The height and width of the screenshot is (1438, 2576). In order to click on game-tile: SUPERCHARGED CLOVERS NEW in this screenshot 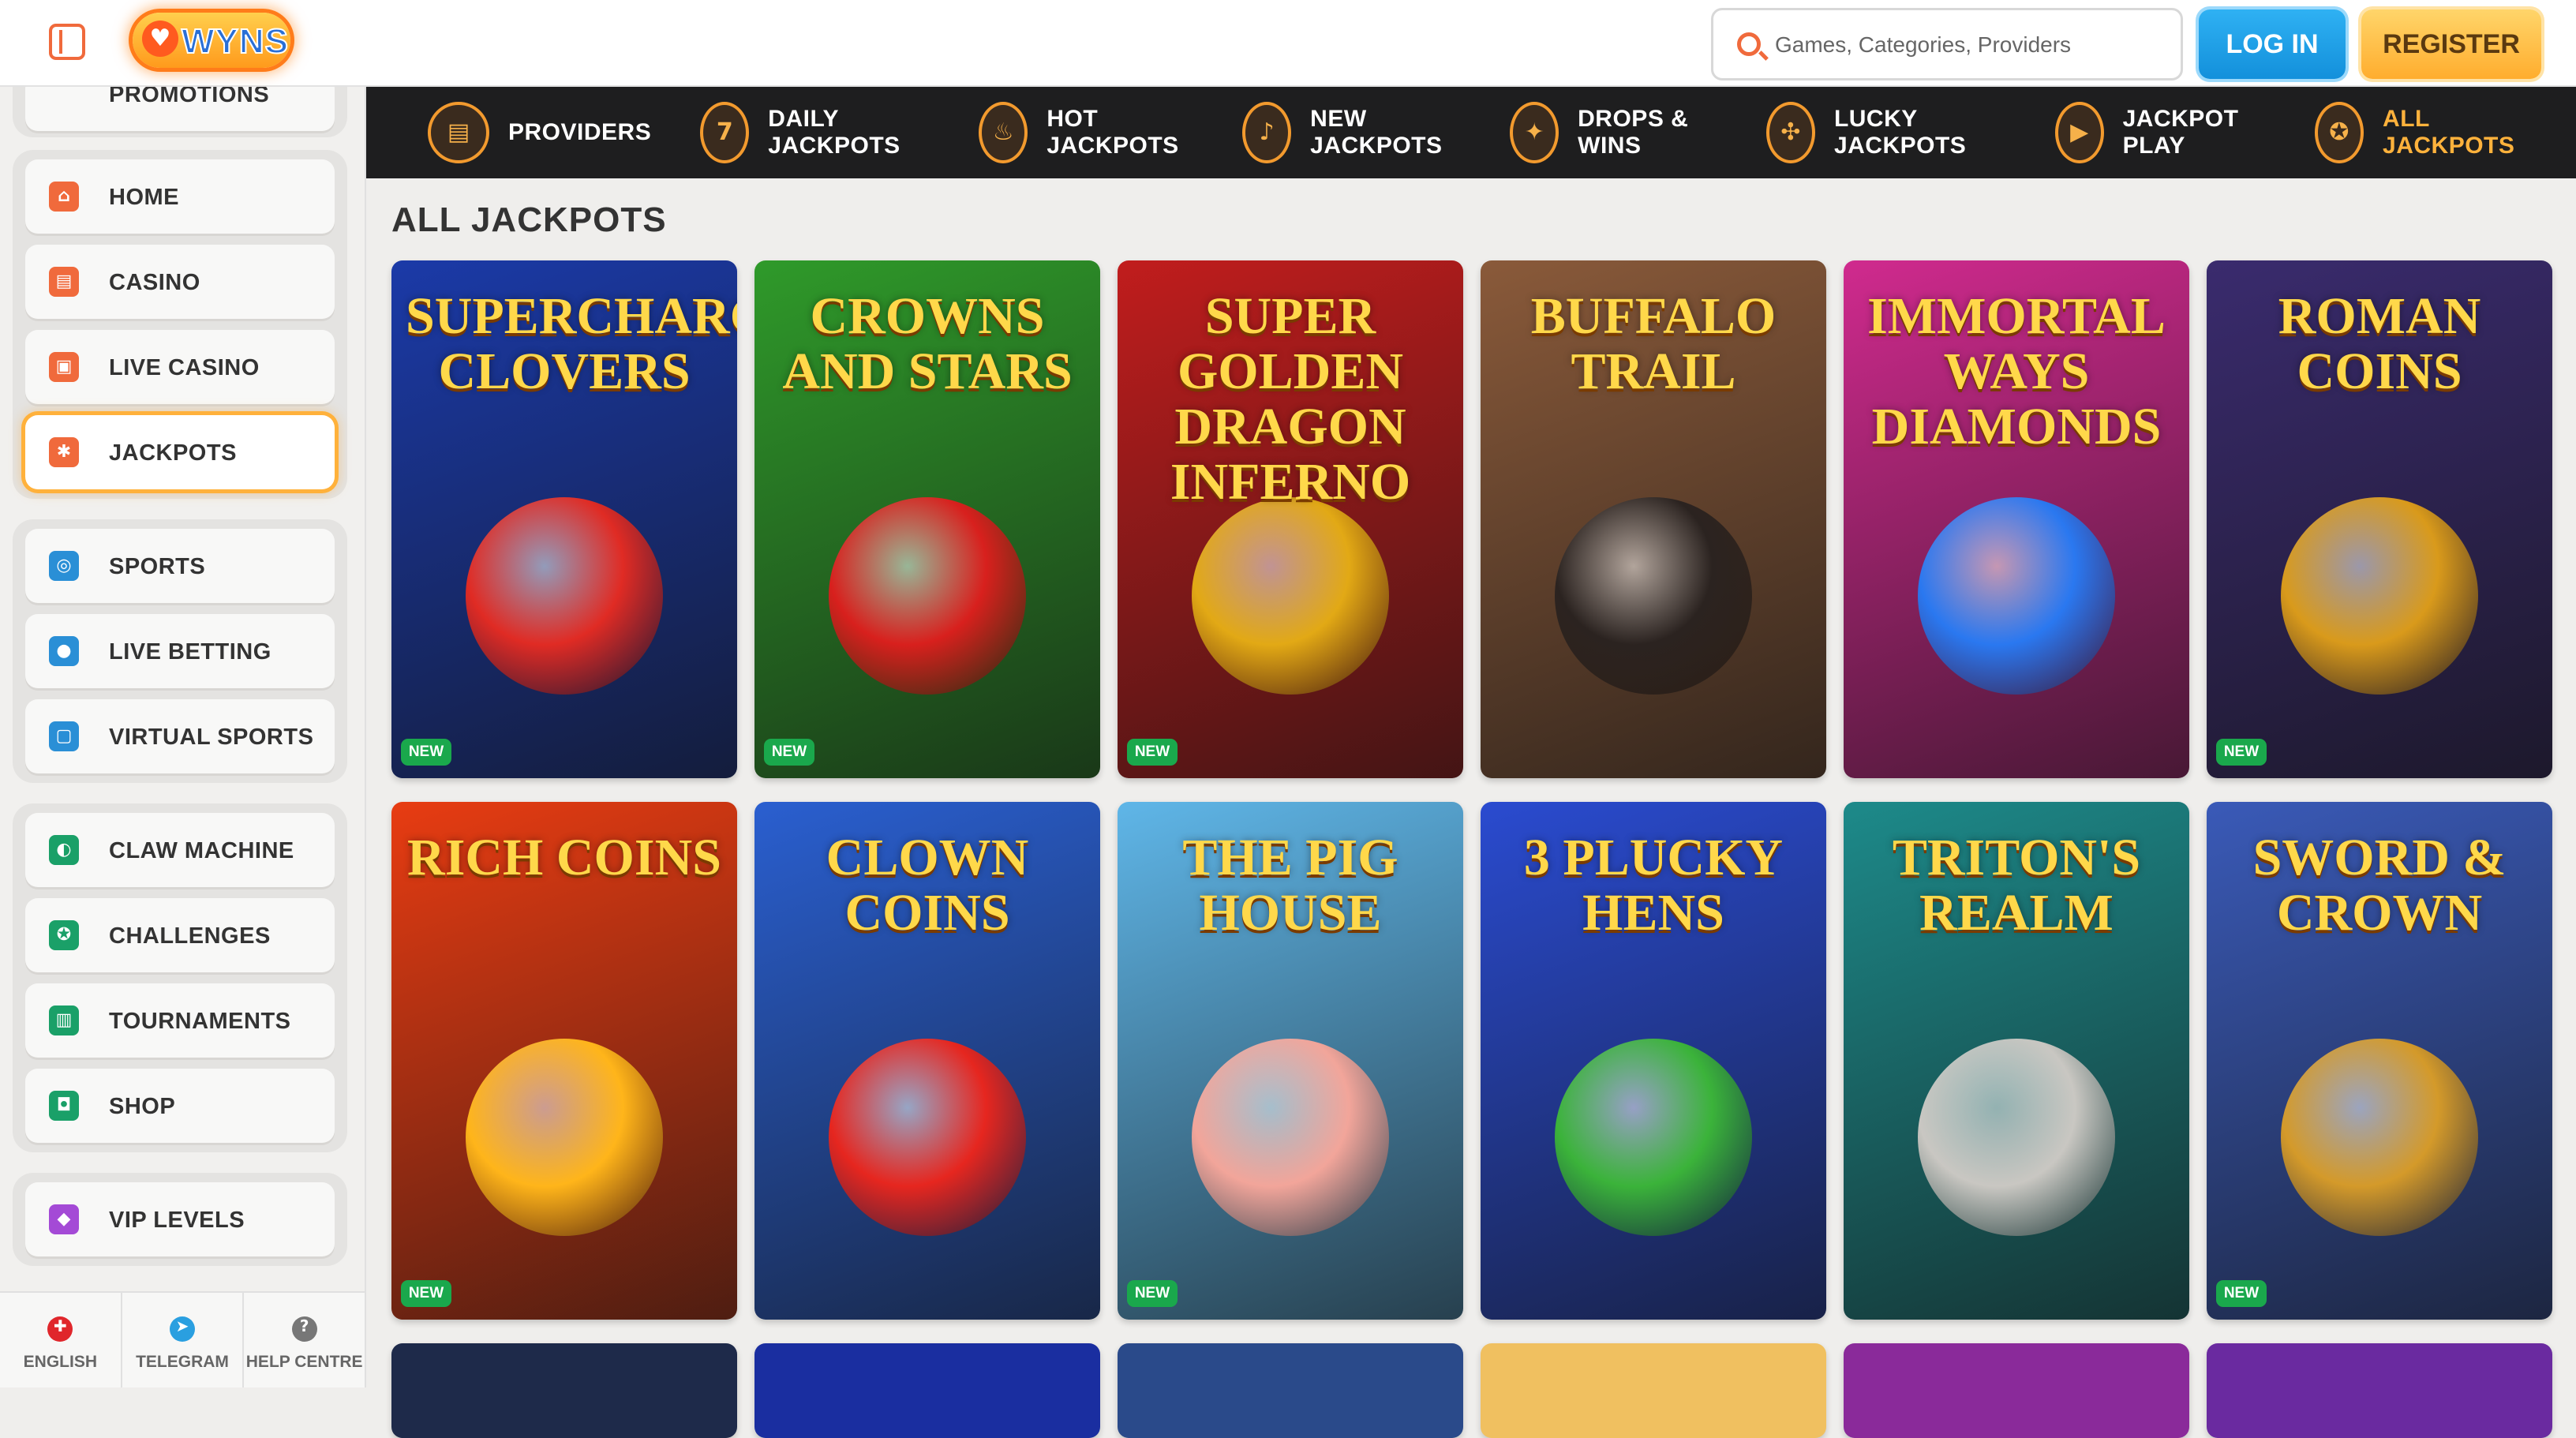, I will do `click(564, 519)`.